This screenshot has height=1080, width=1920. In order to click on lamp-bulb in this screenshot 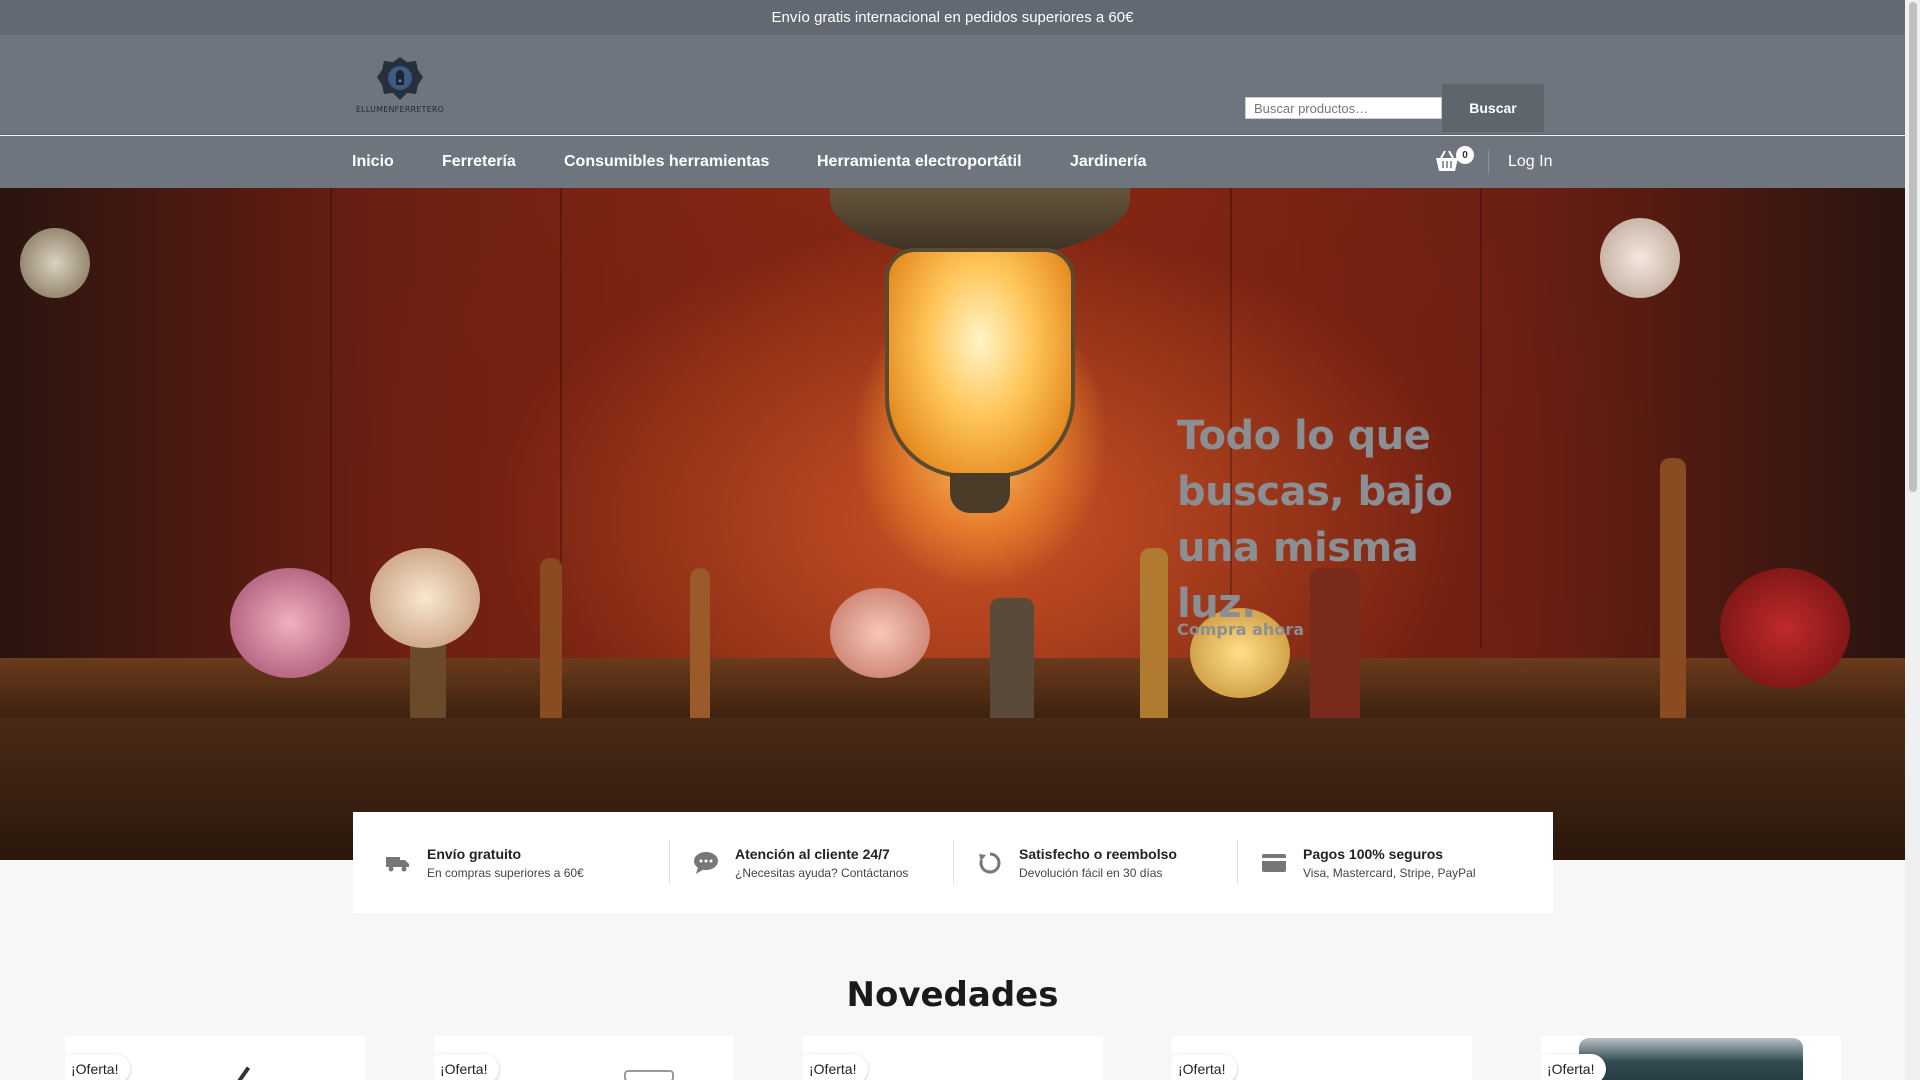, I will do `click(980, 363)`.